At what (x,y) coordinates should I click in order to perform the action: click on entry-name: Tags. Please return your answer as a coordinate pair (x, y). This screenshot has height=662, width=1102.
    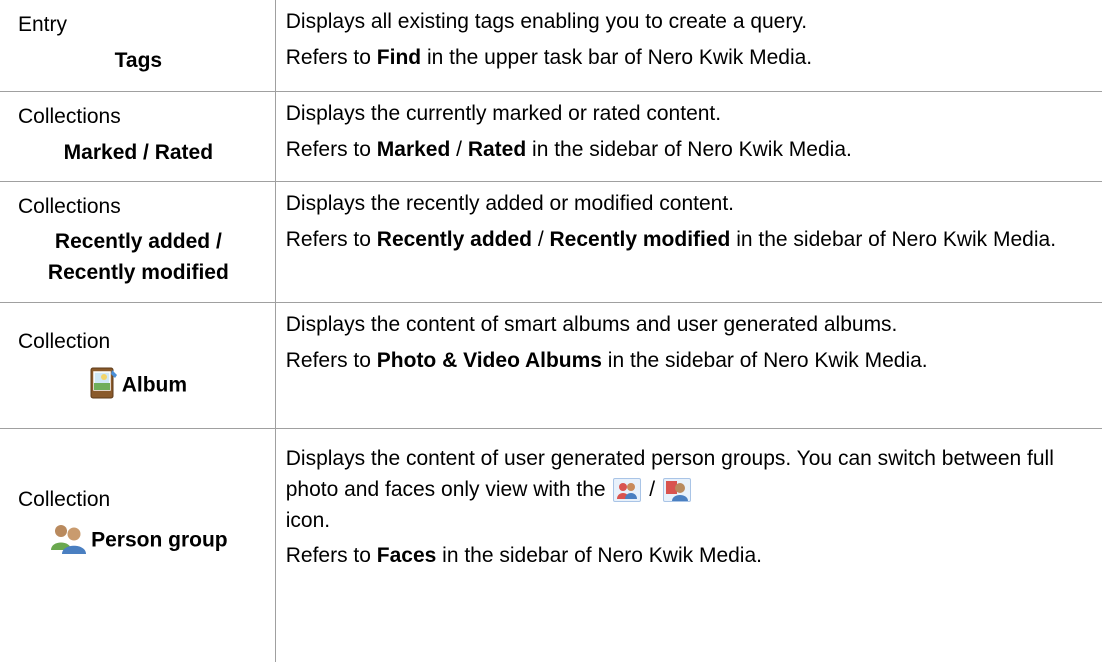
    Looking at the image, I should click on (138, 60).